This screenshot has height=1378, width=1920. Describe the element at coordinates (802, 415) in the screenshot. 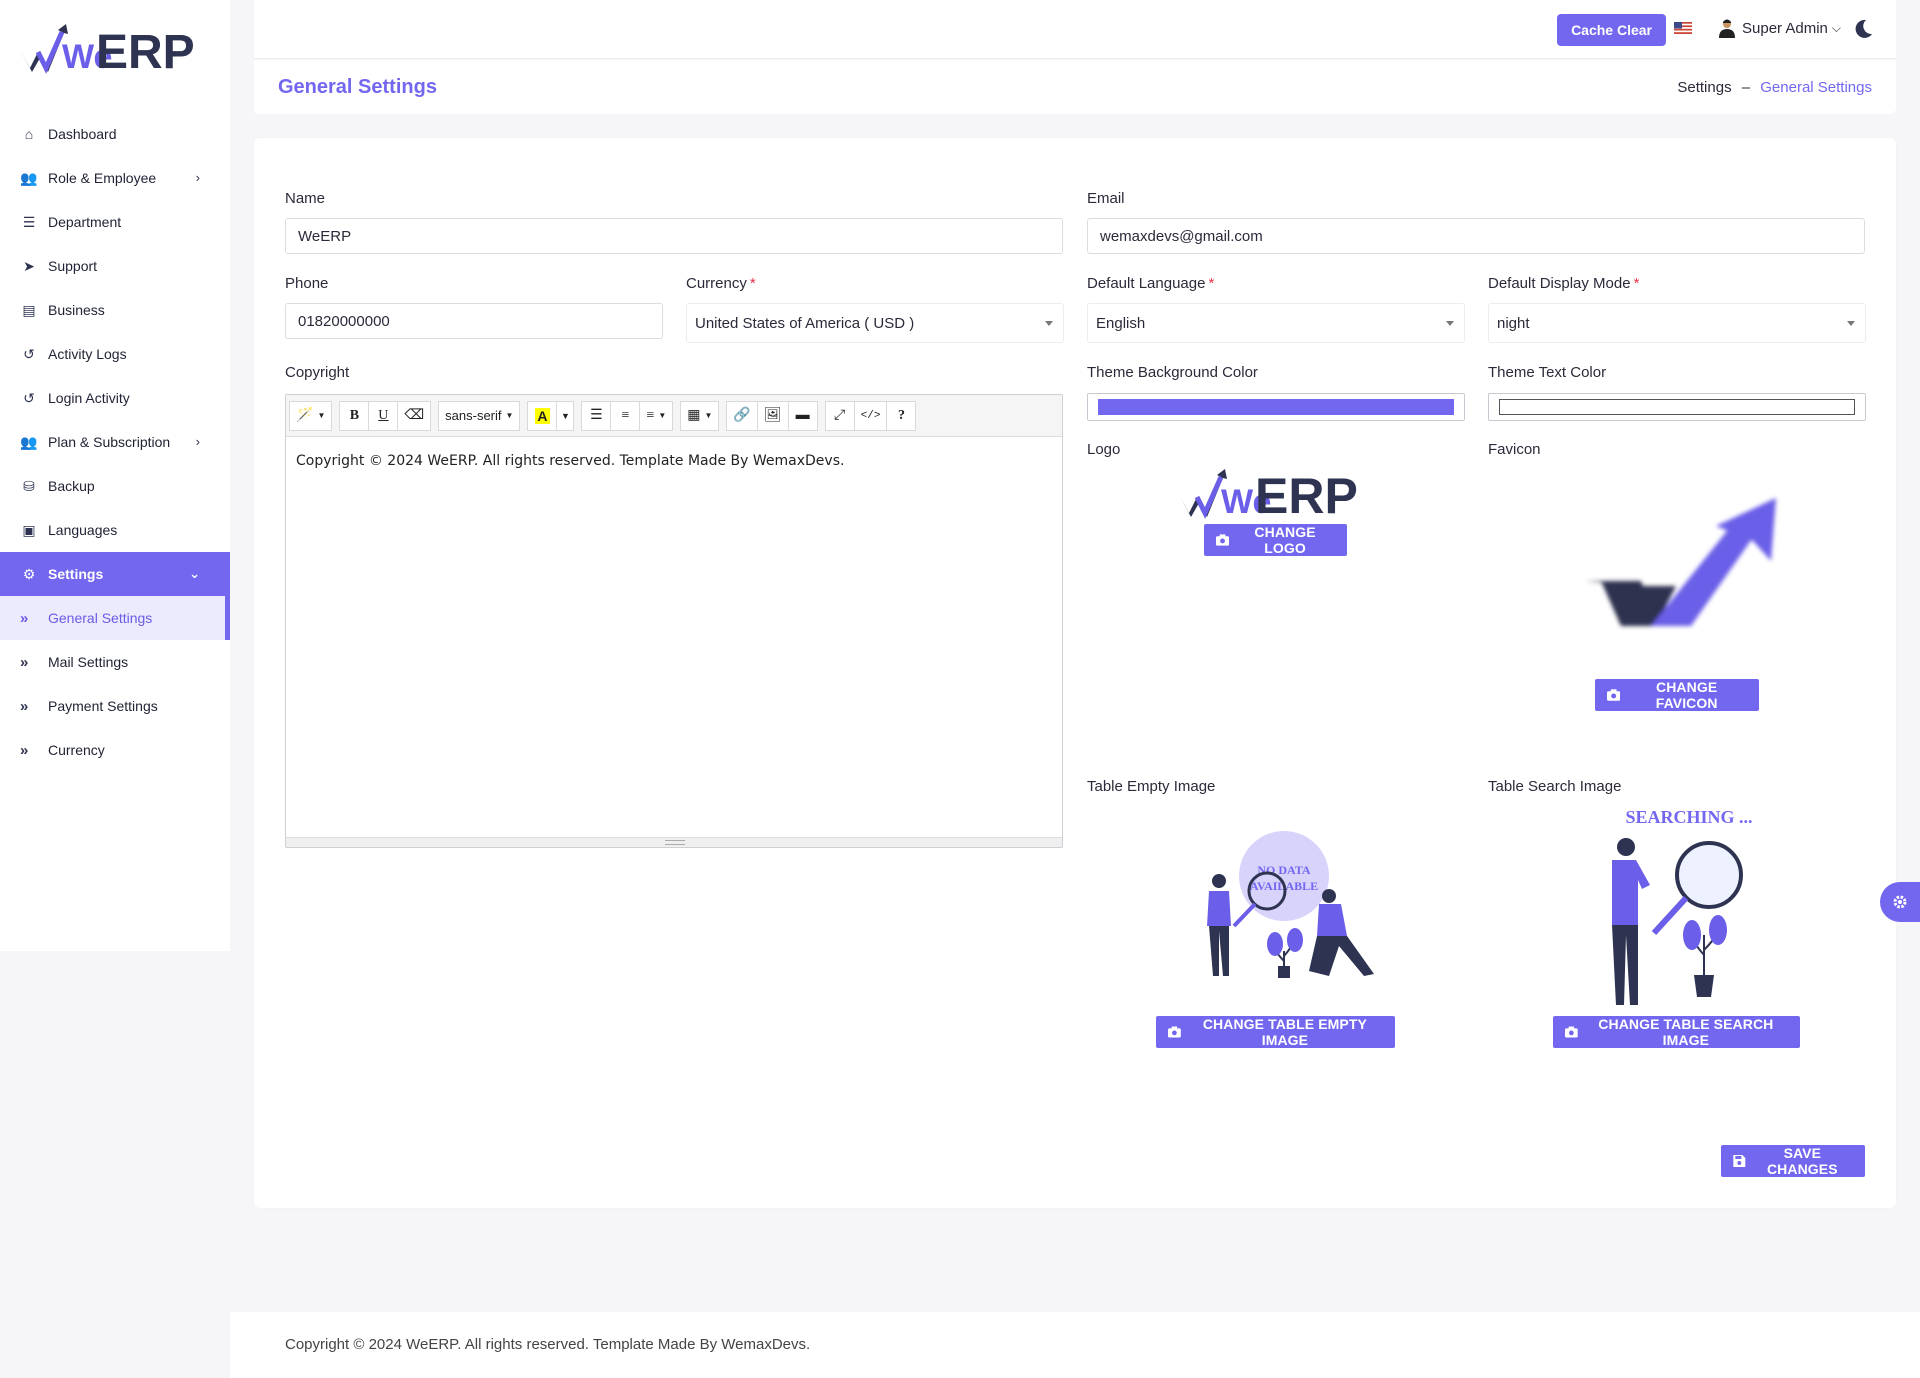

I see `video-icon: ▬` at that location.